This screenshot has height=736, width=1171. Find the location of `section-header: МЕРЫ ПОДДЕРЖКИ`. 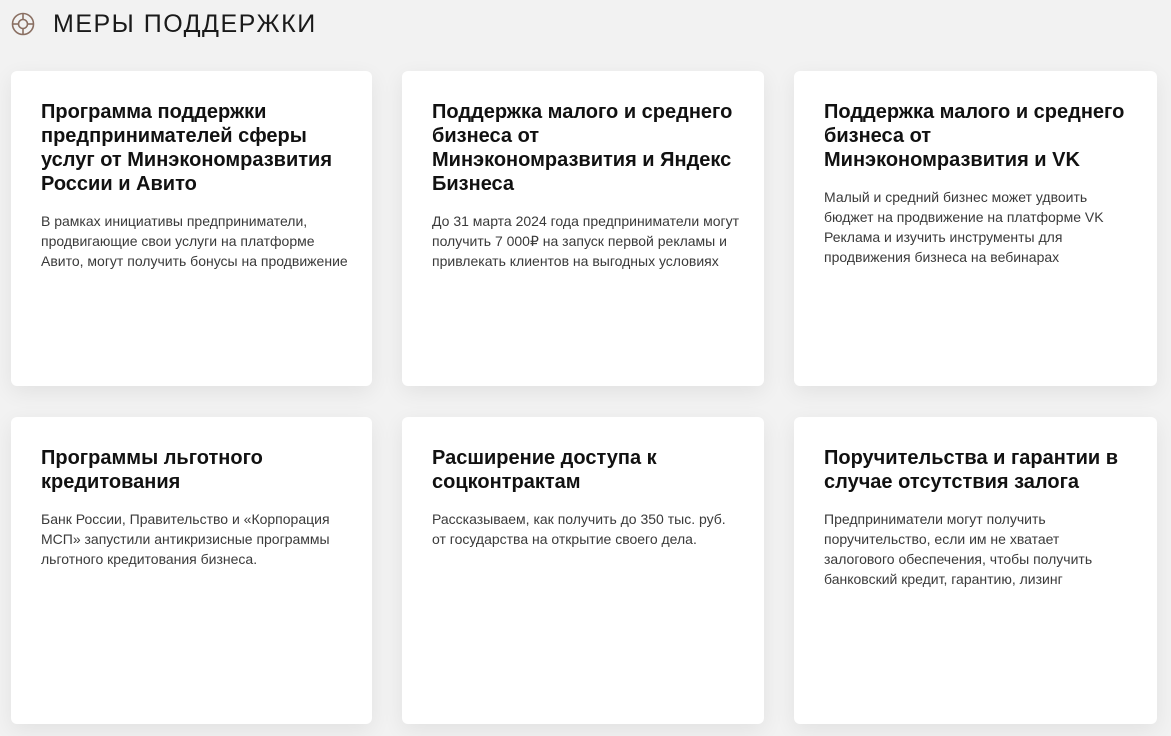

section-header: МЕРЫ ПОДДЕРЖКИ is located at coordinates (163, 24).